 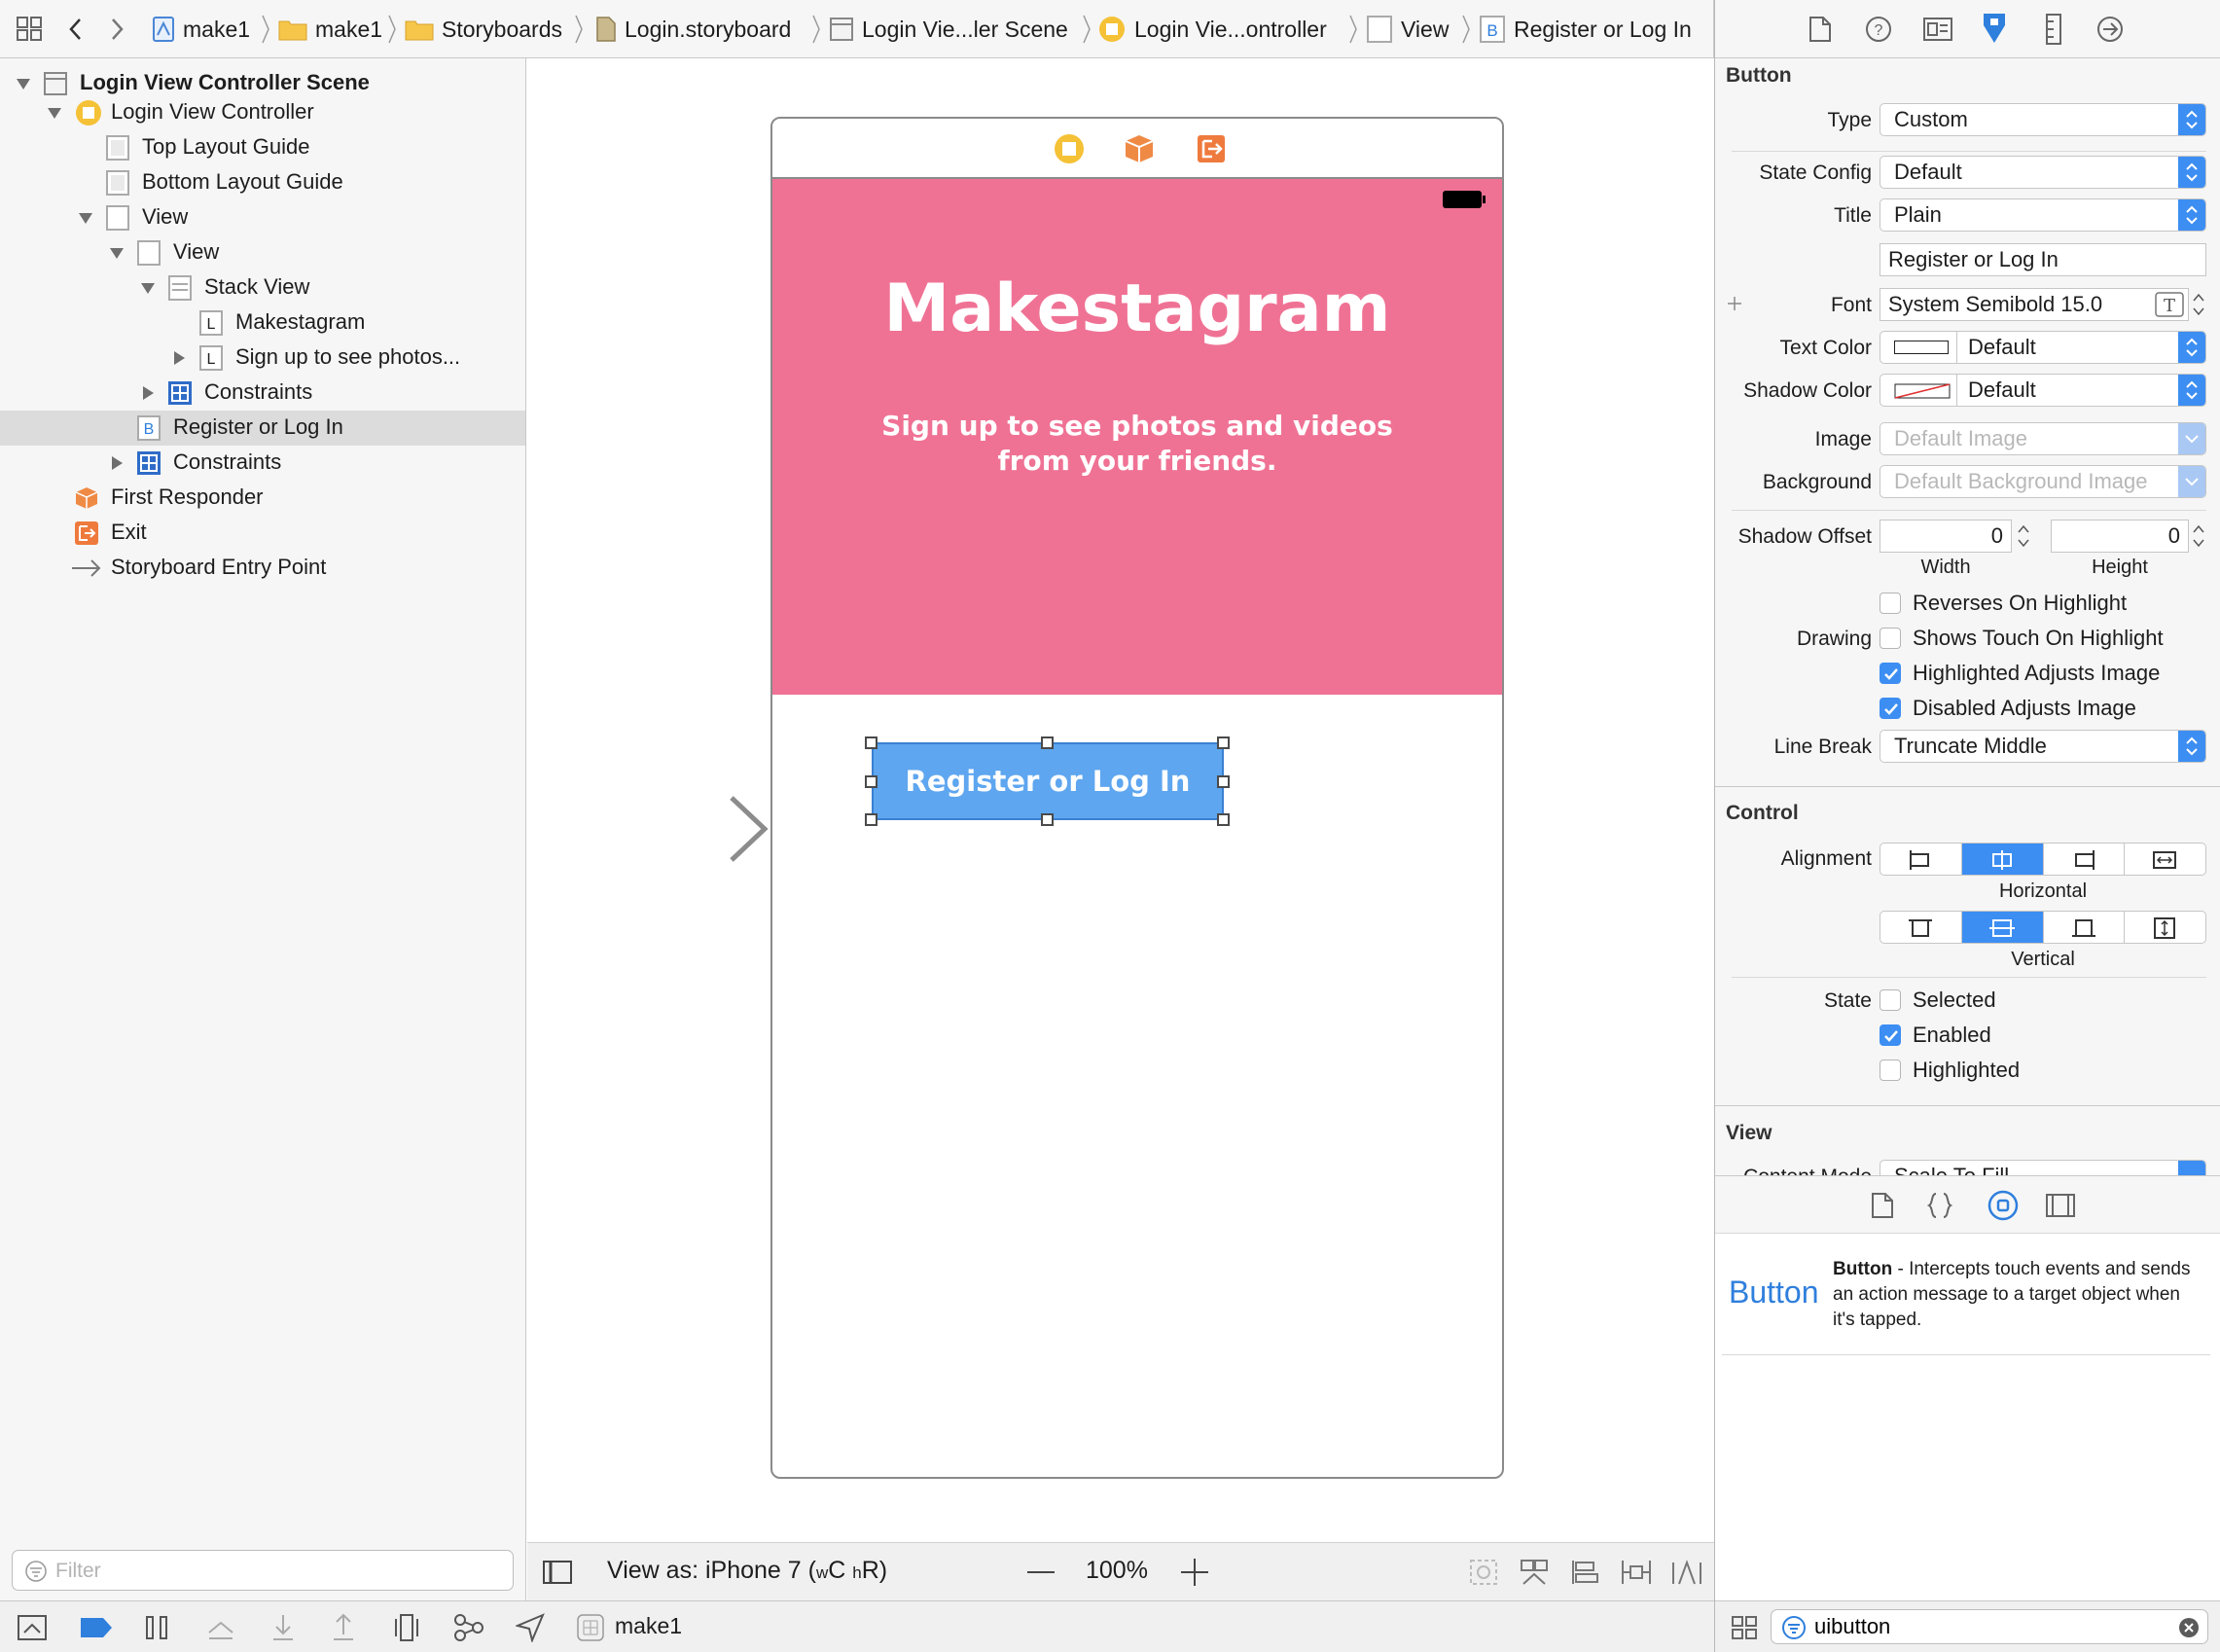 I want to click on target-name: make1, so click(x=648, y=1626).